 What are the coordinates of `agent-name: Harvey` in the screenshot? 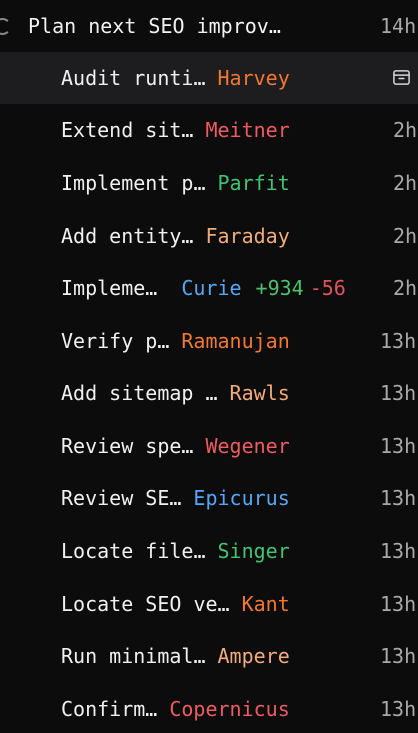 It's located at (253, 78).